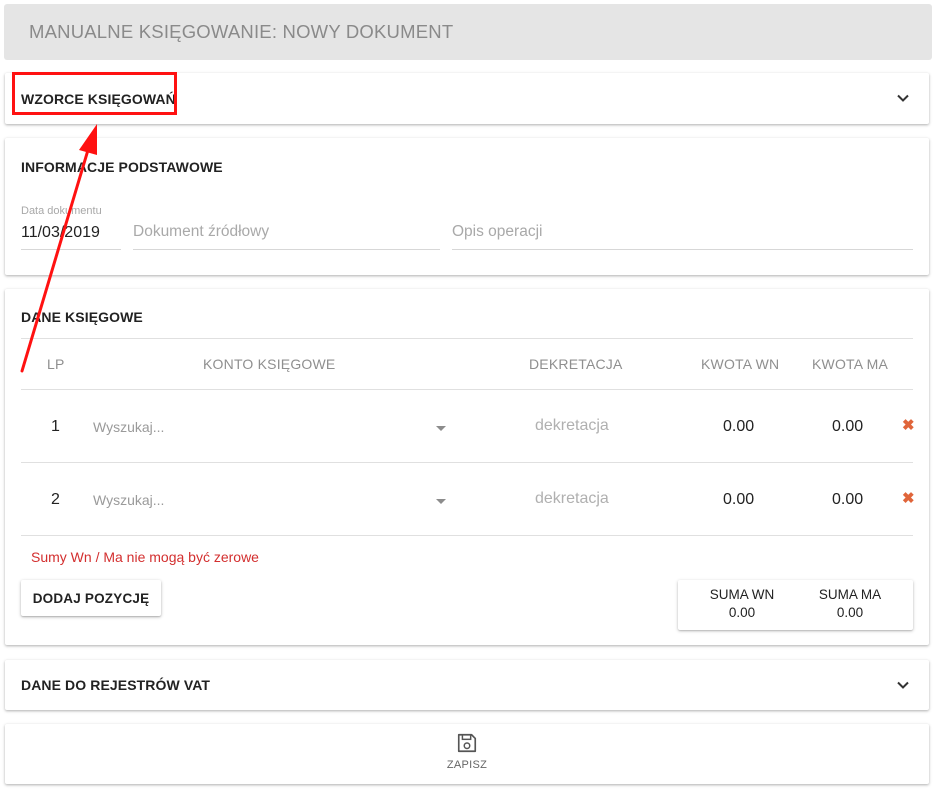 Image resolution: width=935 pixels, height=792 pixels. Describe the element at coordinates (850, 604) in the screenshot. I see `sum-ma: SUMA MA 0.00` at that location.